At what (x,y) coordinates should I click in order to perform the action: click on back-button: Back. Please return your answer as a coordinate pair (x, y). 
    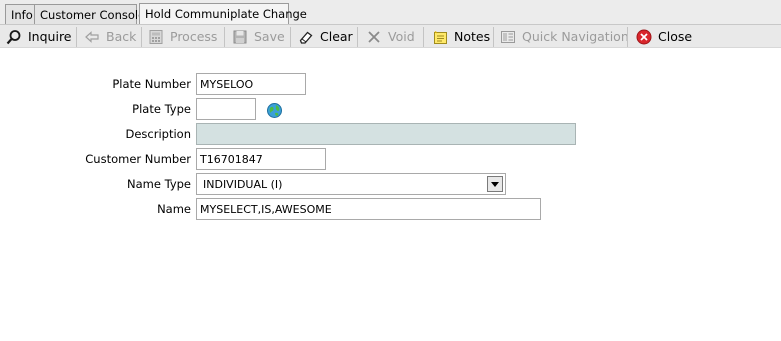
    Looking at the image, I should click on (110, 36).